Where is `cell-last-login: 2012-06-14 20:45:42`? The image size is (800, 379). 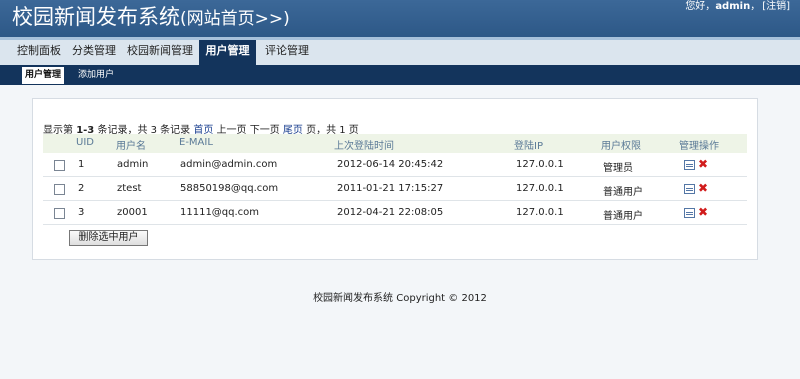
cell-last-login: 2012-06-14 20:45:42 is located at coordinates (390, 164).